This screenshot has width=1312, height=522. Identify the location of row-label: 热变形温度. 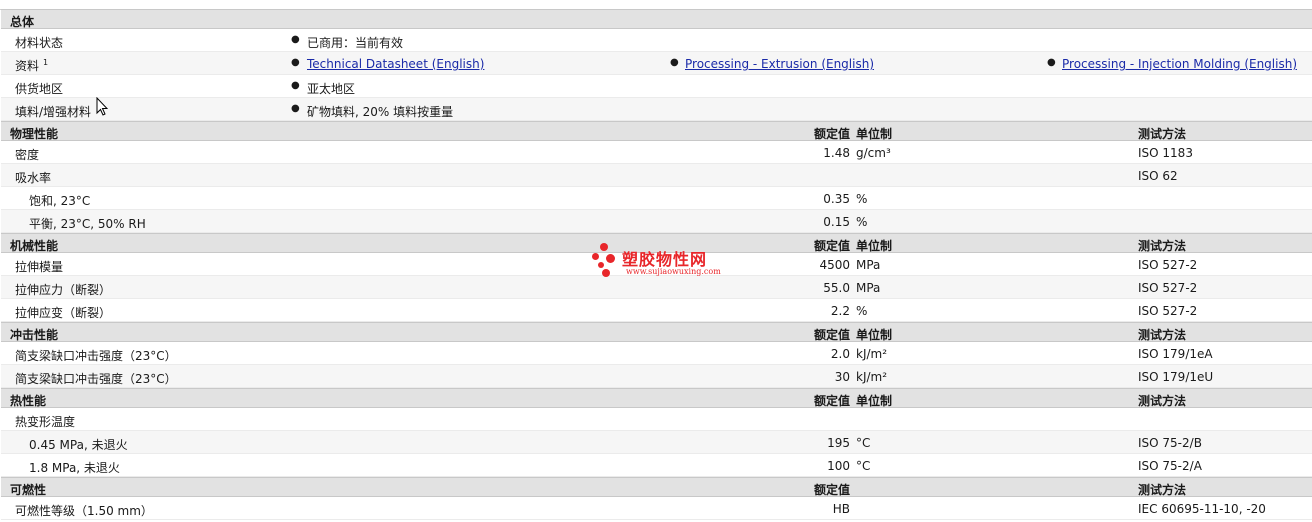
(45, 422).